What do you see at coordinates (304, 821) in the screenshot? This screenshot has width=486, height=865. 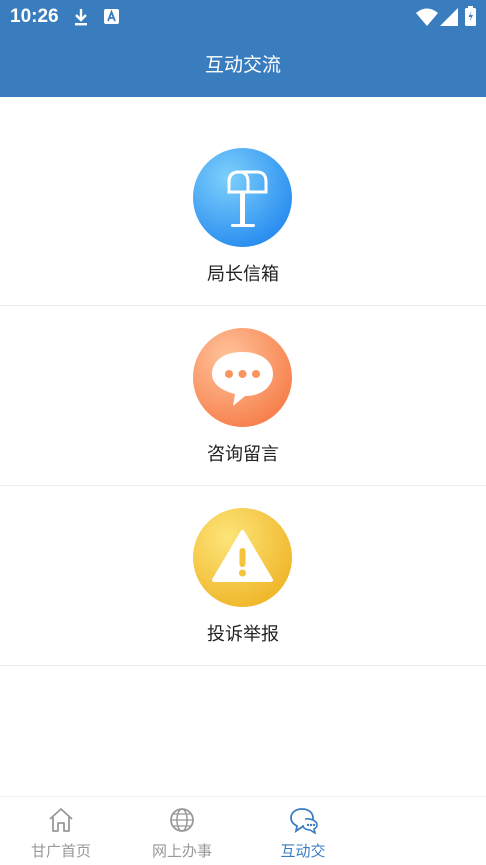 I see `chat-icon` at bounding box center [304, 821].